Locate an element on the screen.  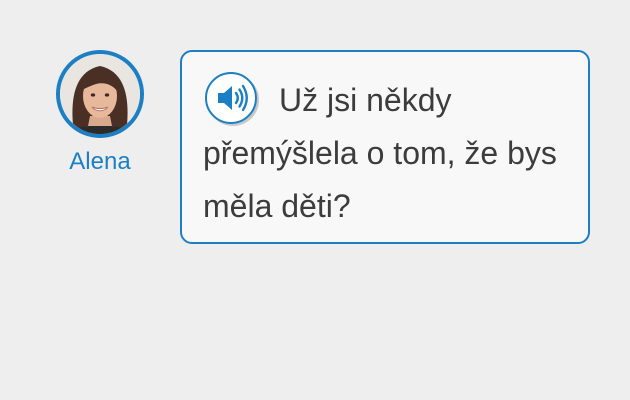
speaker-name: Alena is located at coordinates (100, 161).